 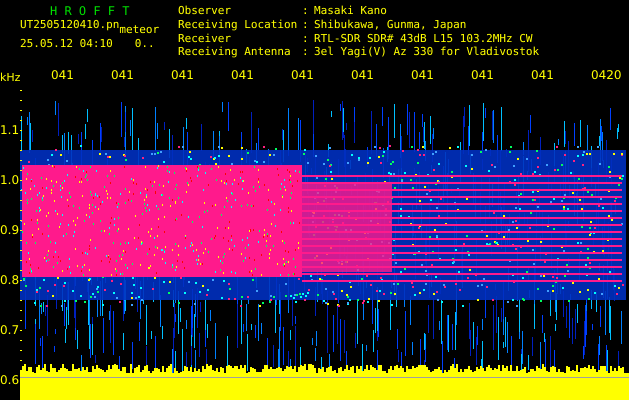 What do you see at coordinates (427, 53) in the screenshot?
I see `station-value: 3el Yagi(V) Az 330 for Vladivostok` at bounding box center [427, 53].